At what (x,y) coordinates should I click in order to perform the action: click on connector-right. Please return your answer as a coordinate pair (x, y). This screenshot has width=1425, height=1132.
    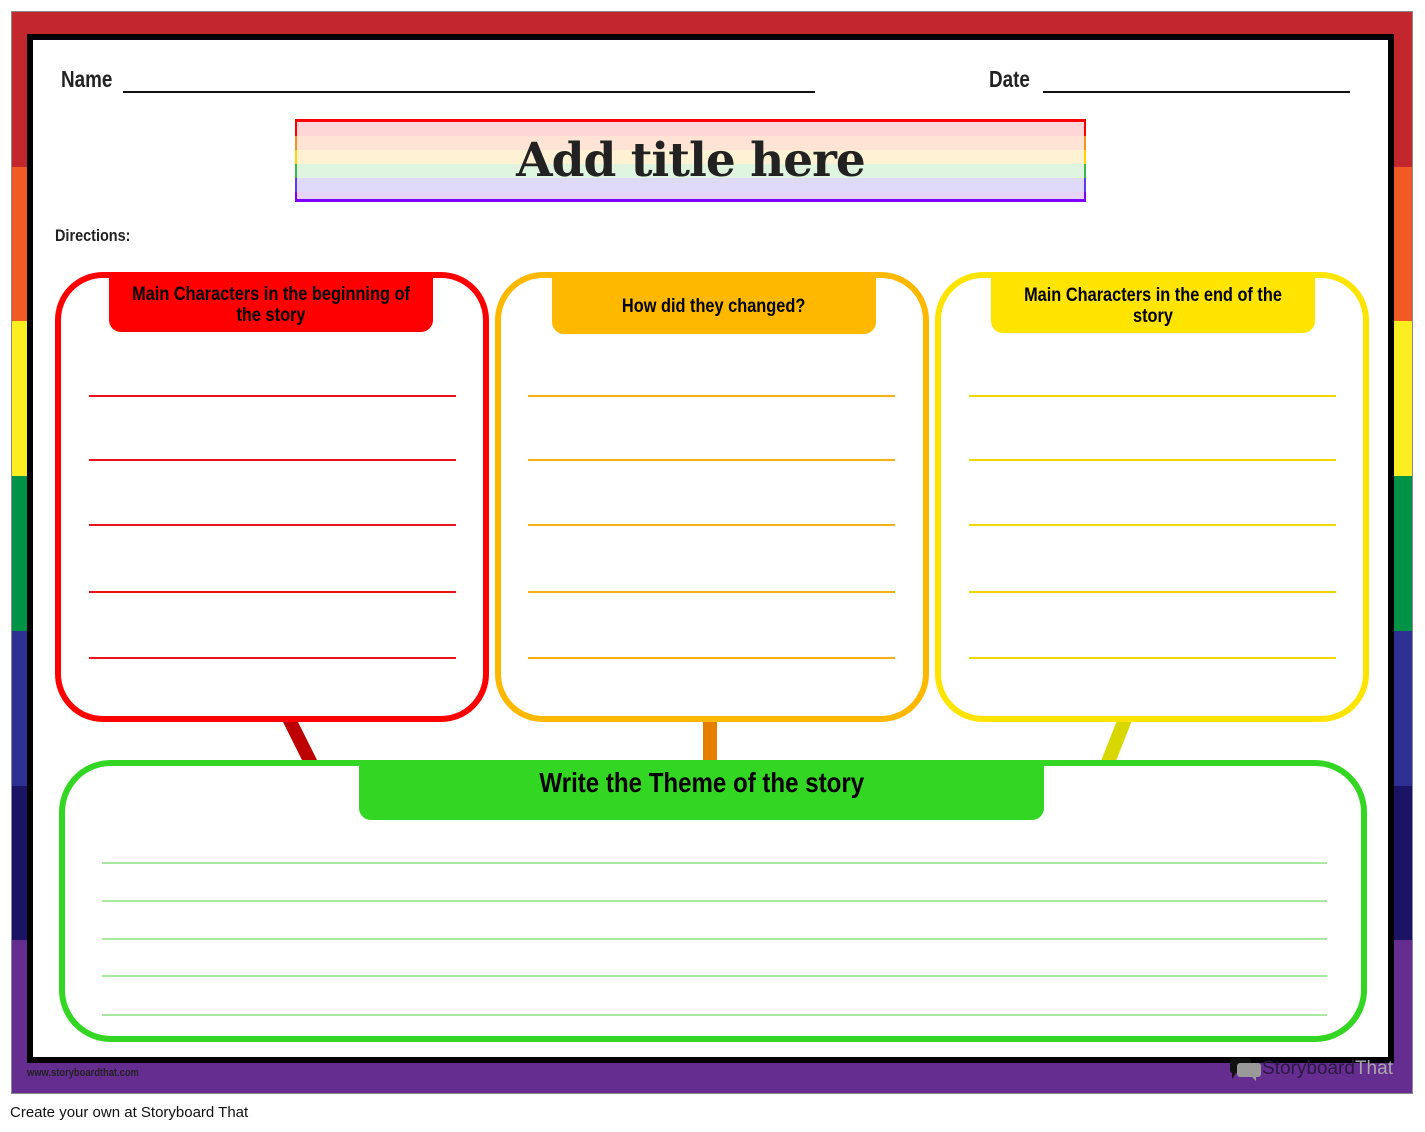
    Looking at the image, I should click on (1116, 742).